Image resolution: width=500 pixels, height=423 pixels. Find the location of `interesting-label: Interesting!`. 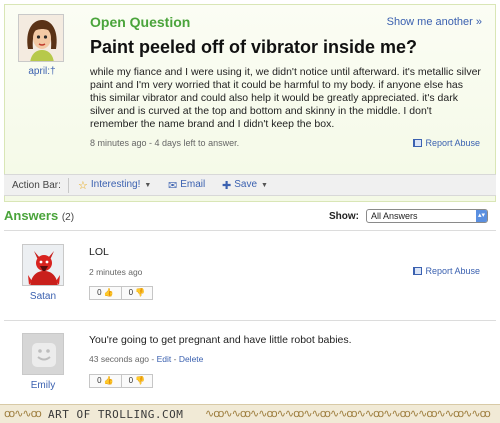

interesting-label: Interesting! is located at coordinates (115, 184).